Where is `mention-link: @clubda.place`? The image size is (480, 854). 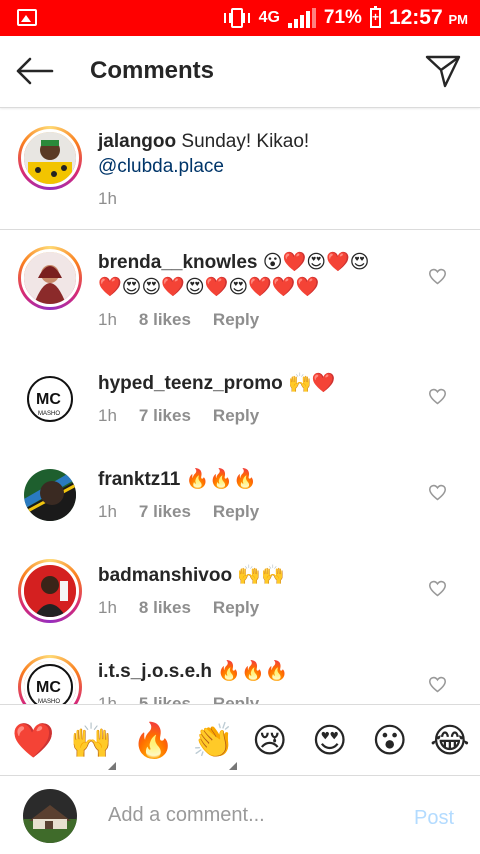 mention-link: @clubda.place is located at coordinates (161, 166).